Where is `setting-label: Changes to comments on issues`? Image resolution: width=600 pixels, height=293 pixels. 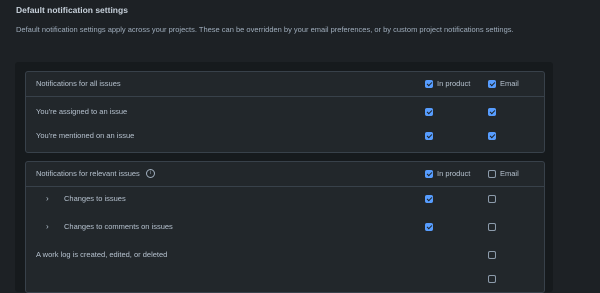
setting-label: Changes to comments on issues is located at coordinates (118, 226).